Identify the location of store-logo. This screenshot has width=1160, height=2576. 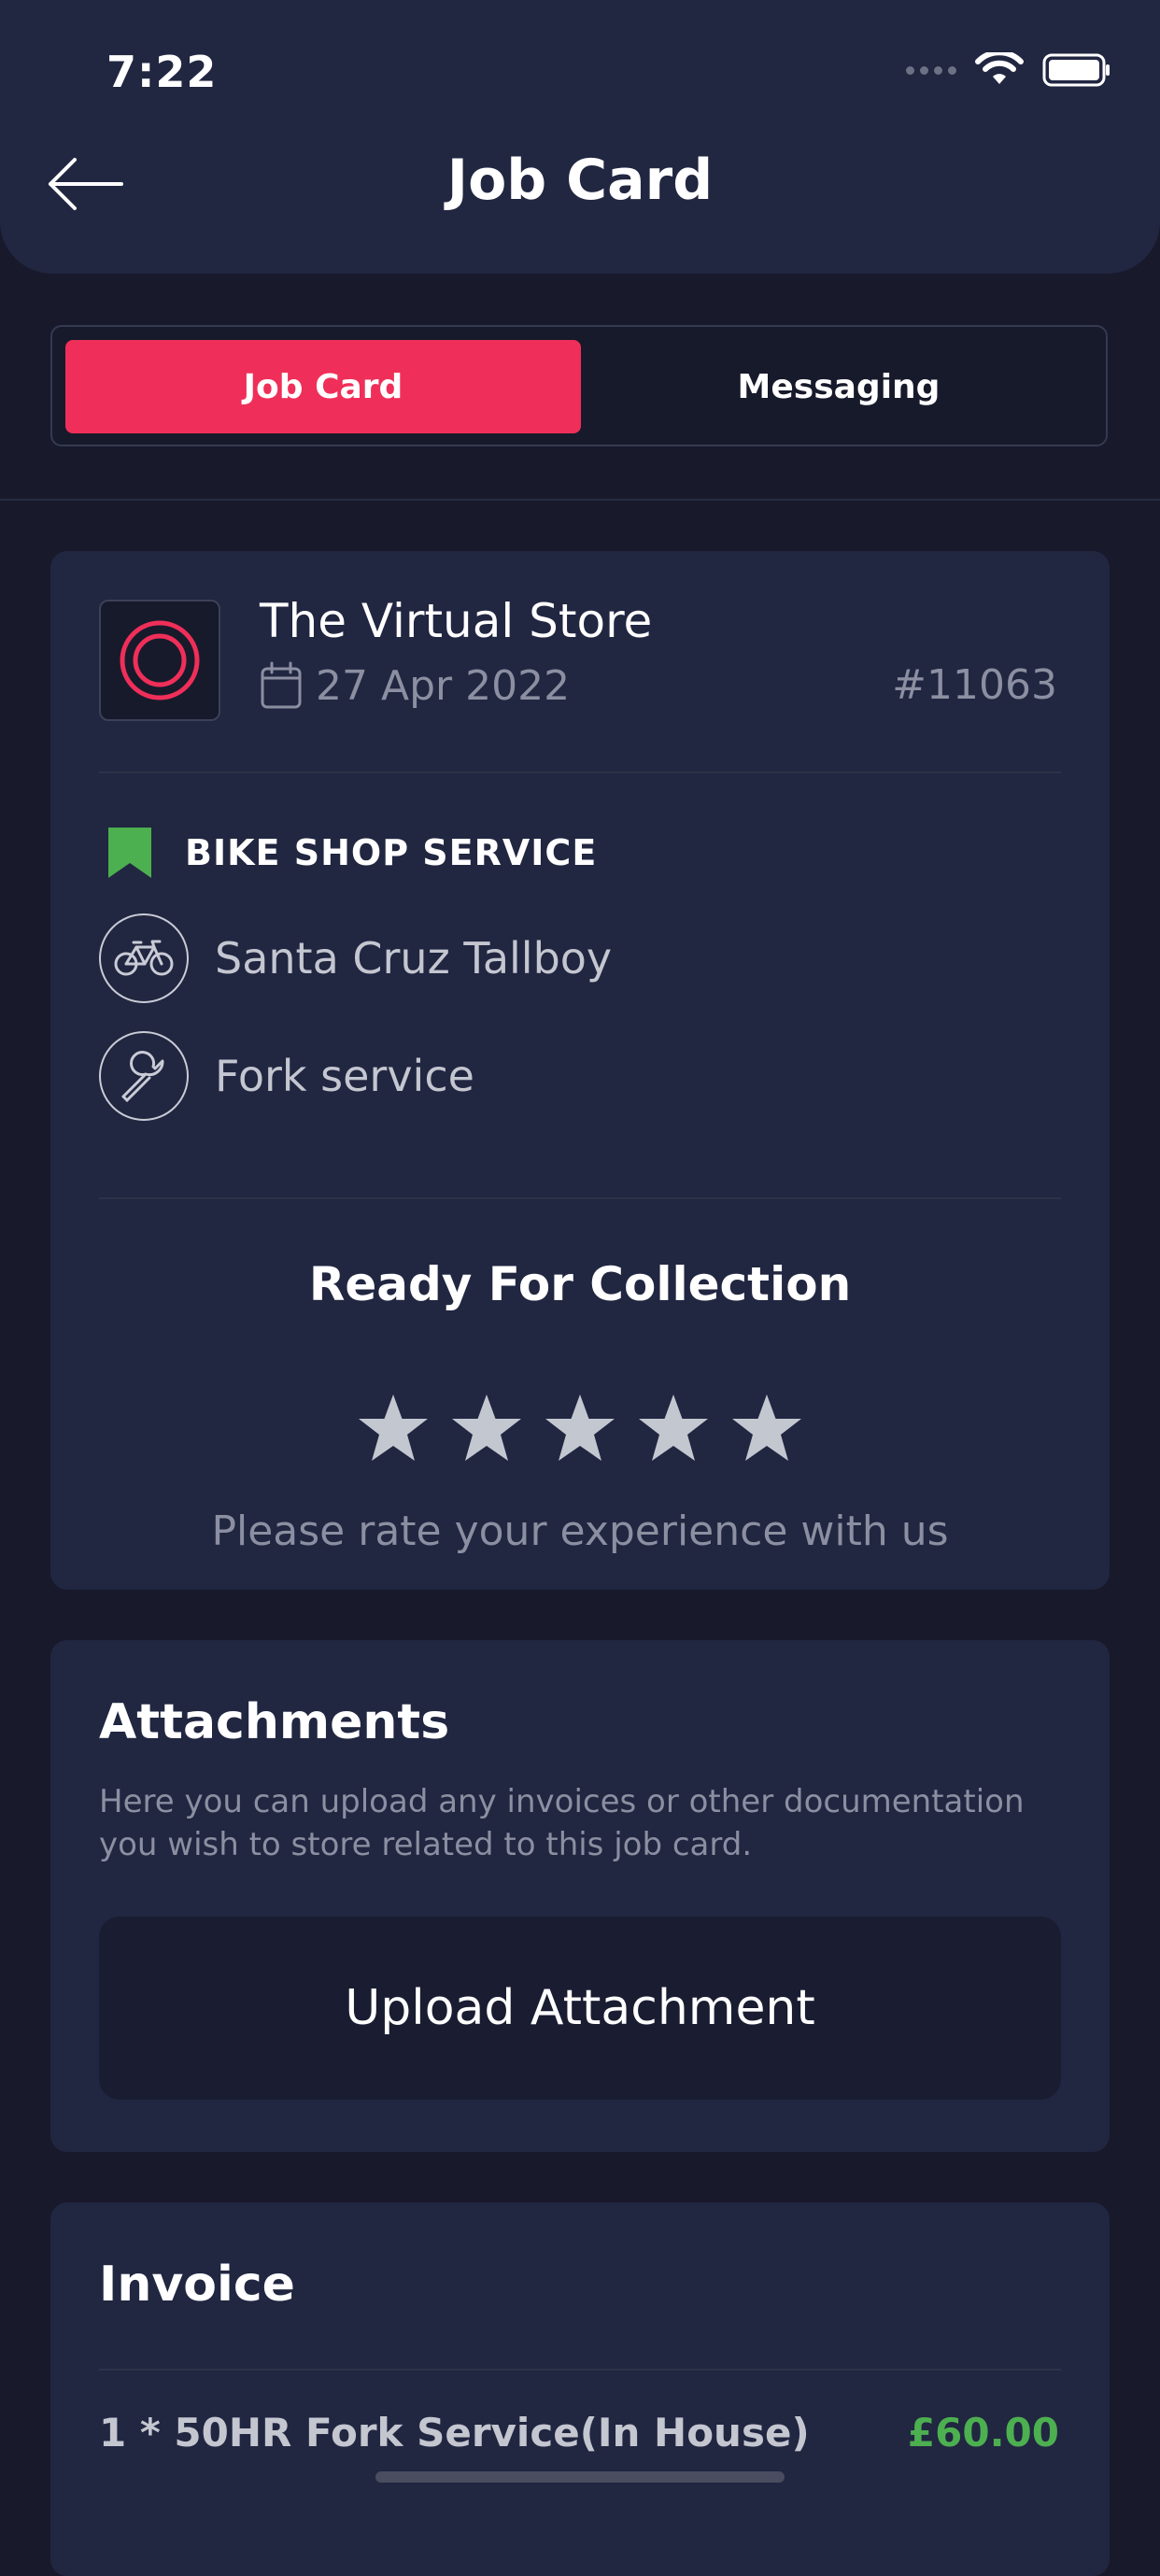
(159, 660).